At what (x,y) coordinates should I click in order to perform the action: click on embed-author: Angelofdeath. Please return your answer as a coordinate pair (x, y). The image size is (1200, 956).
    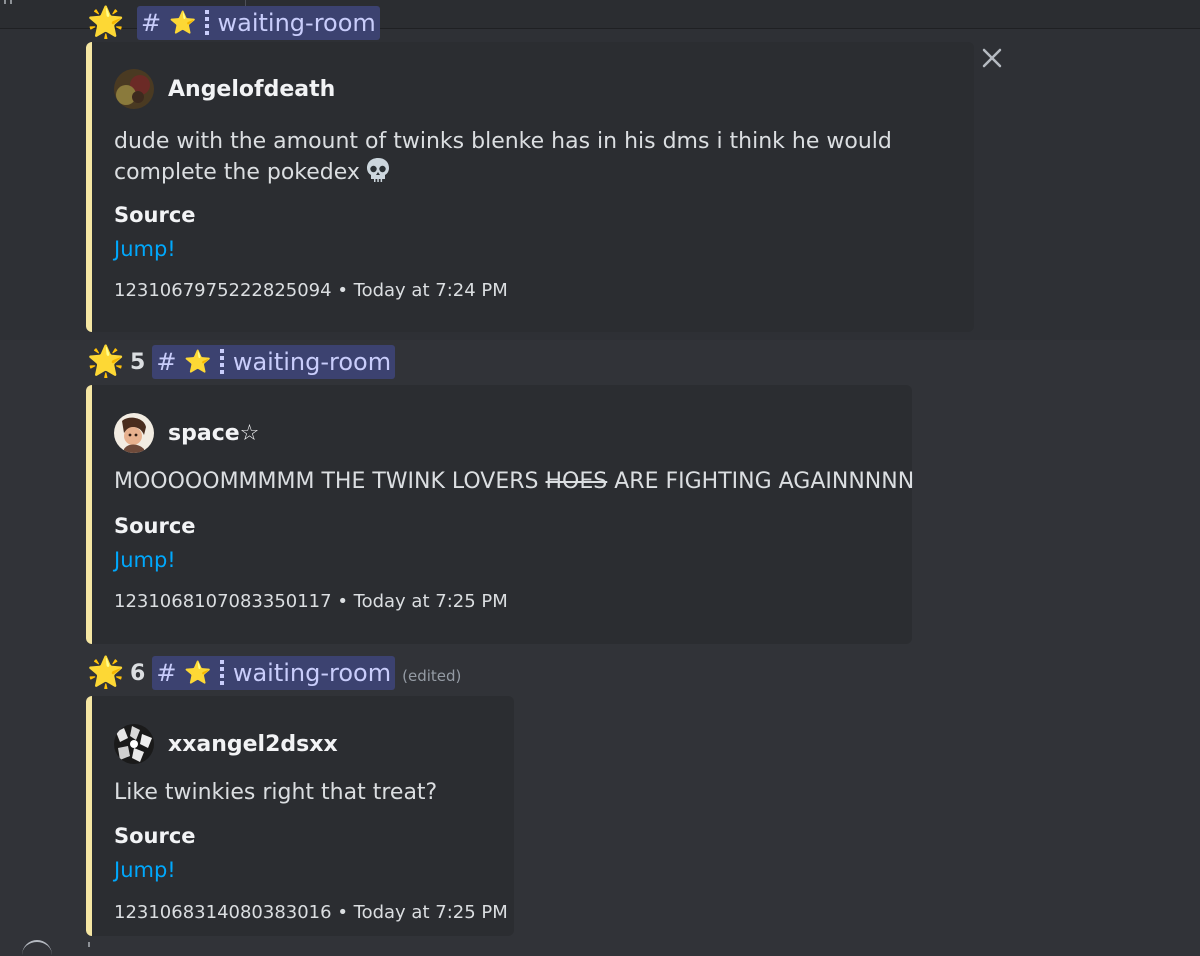
    Looking at the image, I should click on (224, 89).